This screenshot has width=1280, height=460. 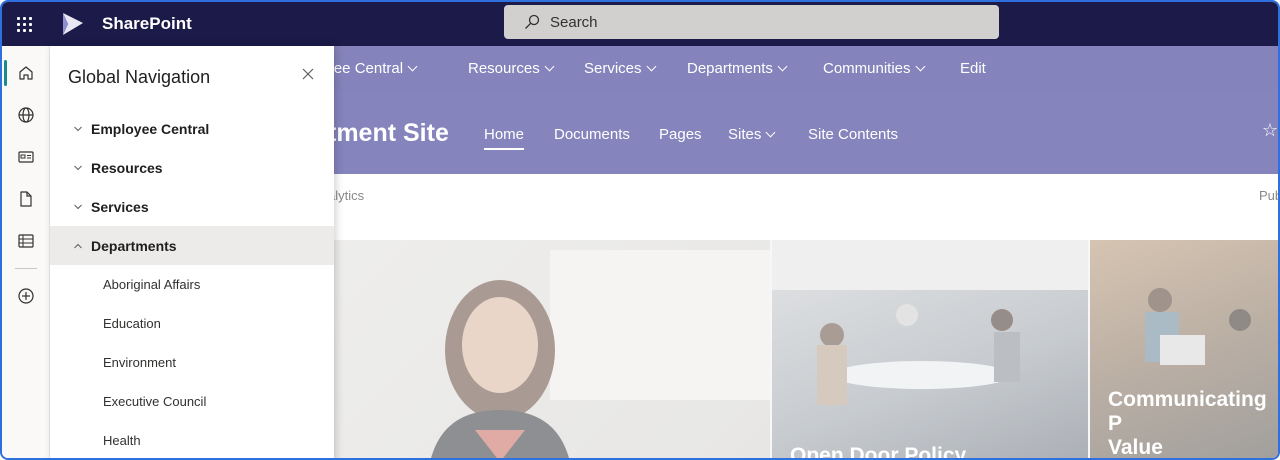 What do you see at coordinates (155, 401) in the screenshot?
I see `nav-link-label: Executive Council` at bounding box center [155, 401].